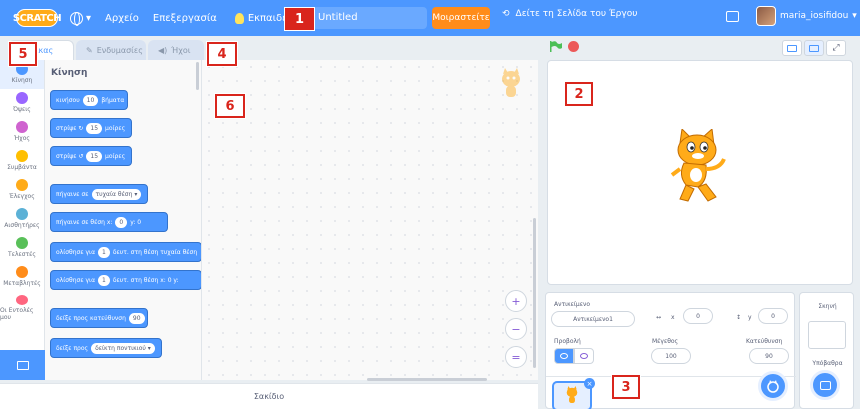 This screenshot has width=860, height=409. I want to click on cat-add-icon, so click(773, 386).